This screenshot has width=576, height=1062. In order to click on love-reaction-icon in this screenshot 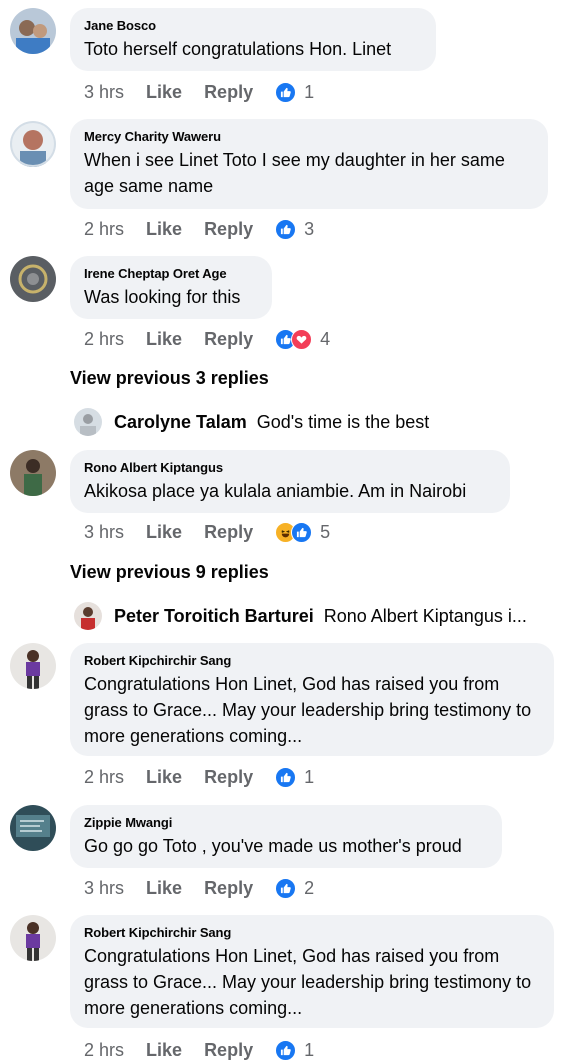, I will do `click(302, 339)`.